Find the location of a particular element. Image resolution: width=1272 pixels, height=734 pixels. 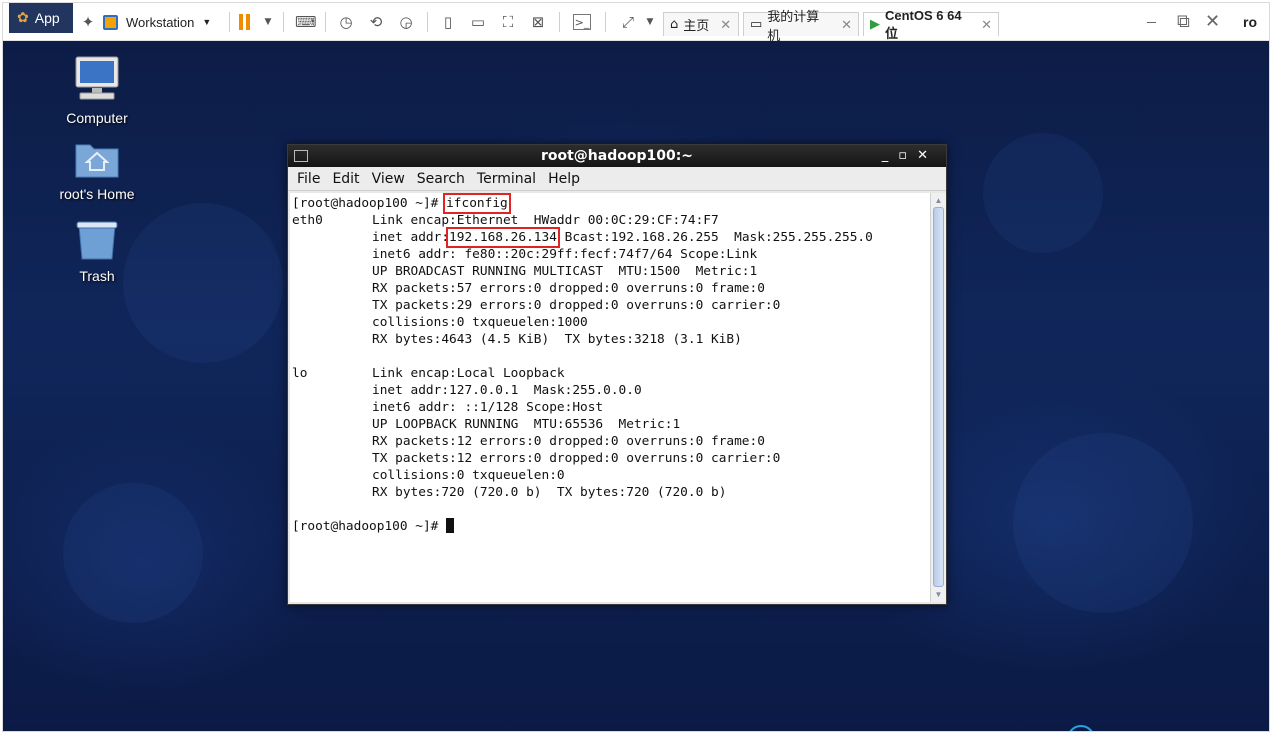

fullscreen-icon: ⛶ is located at coordinates (508, 22).